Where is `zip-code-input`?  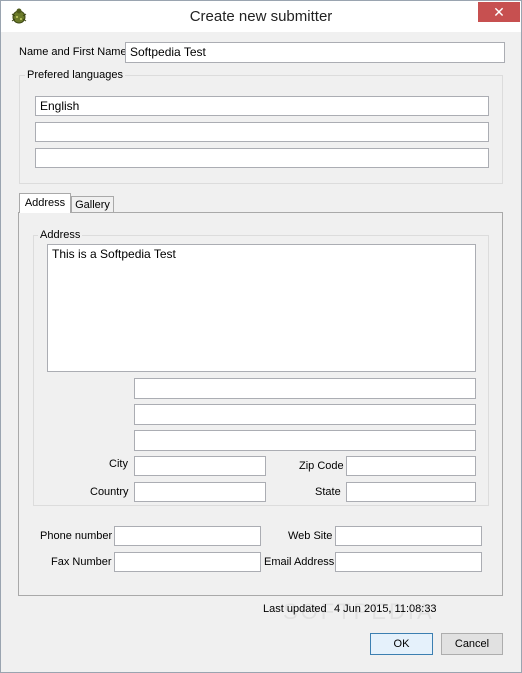 zip-code-input is located at coordinates (411, 466).